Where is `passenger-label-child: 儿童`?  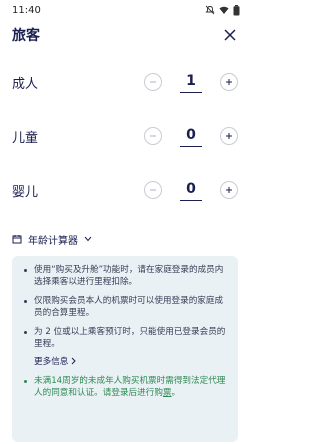
passenger-label-child: 儿童 is located at coordinates (25, 138).